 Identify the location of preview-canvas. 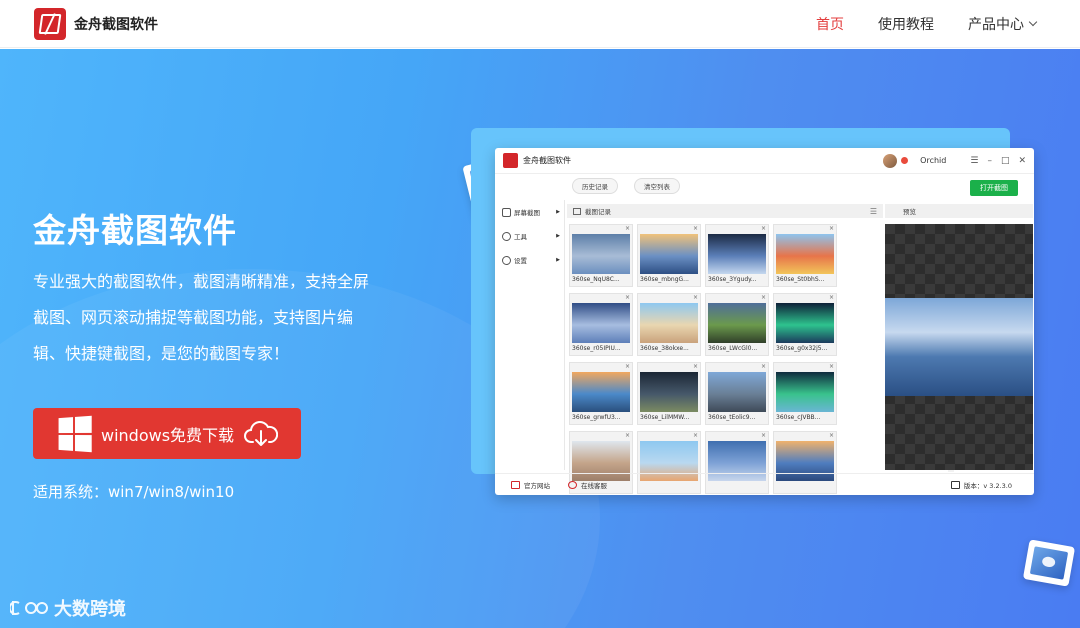
(959, 347).